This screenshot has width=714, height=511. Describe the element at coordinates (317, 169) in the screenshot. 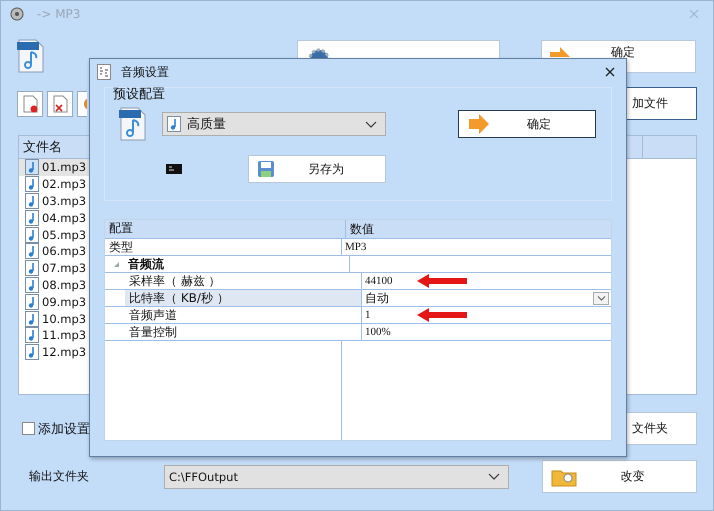

I see `save-as-button: 另存为` at that location.